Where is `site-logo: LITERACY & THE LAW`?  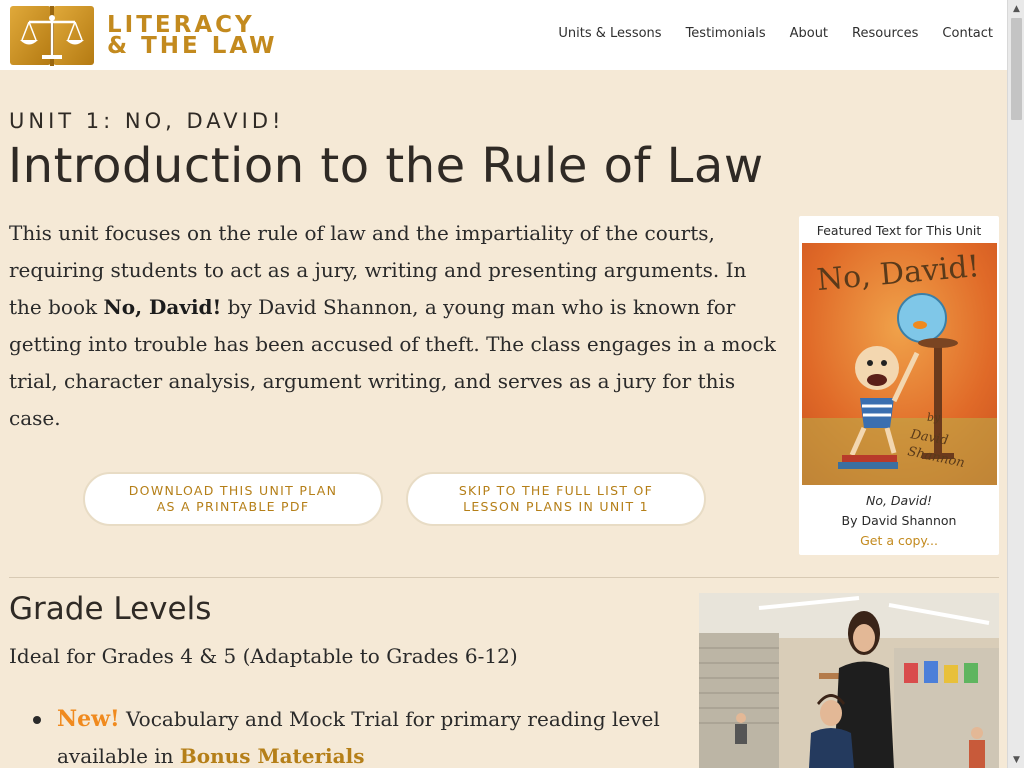 site-logo: LITERACY & THE LAW is located at coordinates (143, 35).